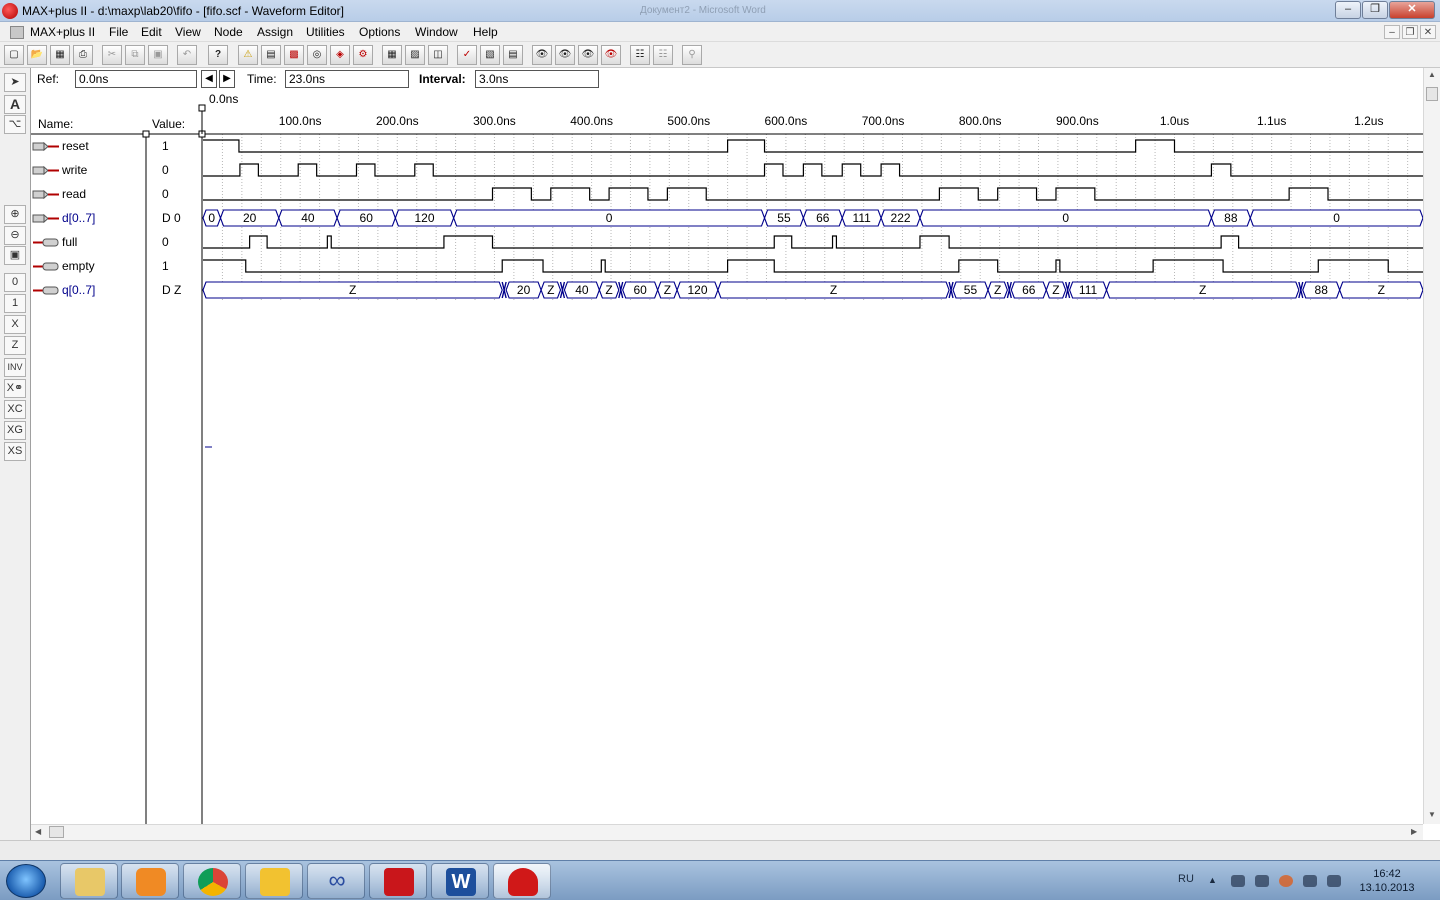 This screenshot has width=1440, height=900. What do you see at coordinates (15, 124) in the screenshot?
I see `interval-tool-icon: ⌥` at bounding box center [15, 124].